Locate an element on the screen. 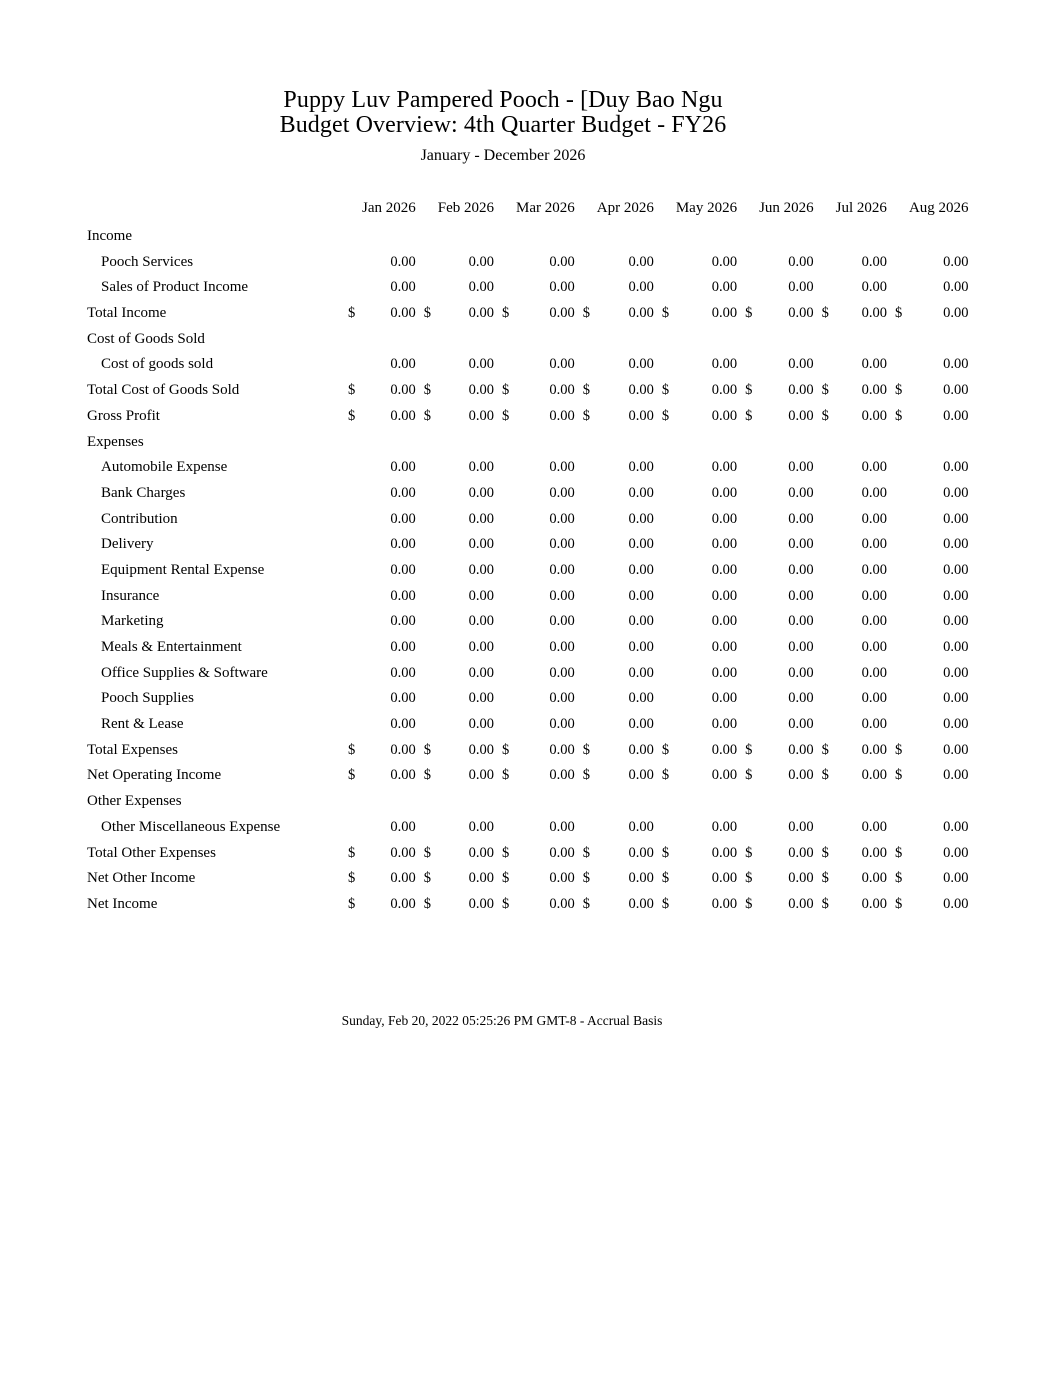  row-label: Total Expenses is located at coordinates (133, 749).